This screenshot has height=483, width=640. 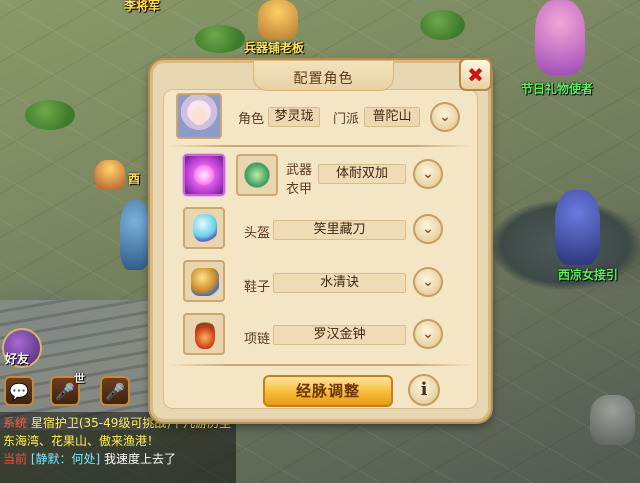 I want to click on npc-small, so click(x=110, y=175).